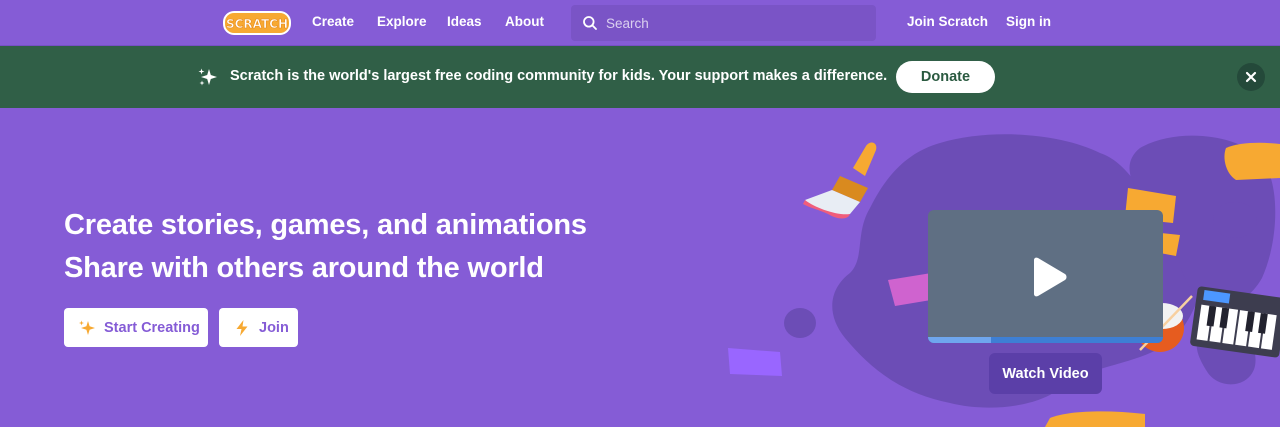 Image resolution: width=1280 pixels, height=427 pixels. I want to click on lightning-bolt-icon, so click(242, 327).